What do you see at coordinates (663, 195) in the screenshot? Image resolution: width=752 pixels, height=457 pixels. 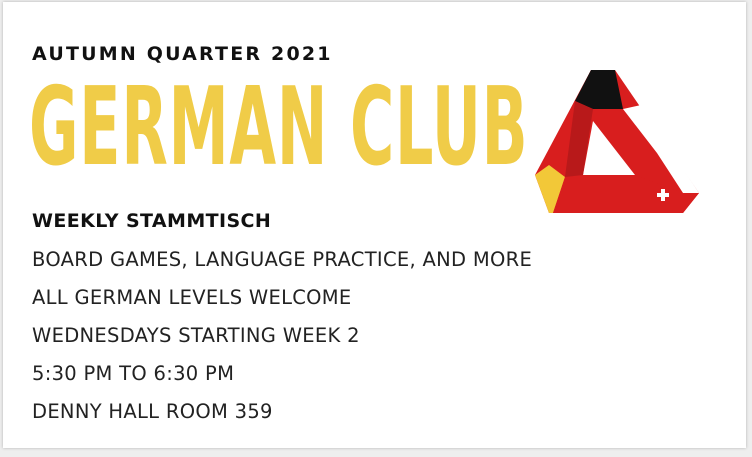 I see `logo-cross-horizontal` at bounding box center [663, 195].